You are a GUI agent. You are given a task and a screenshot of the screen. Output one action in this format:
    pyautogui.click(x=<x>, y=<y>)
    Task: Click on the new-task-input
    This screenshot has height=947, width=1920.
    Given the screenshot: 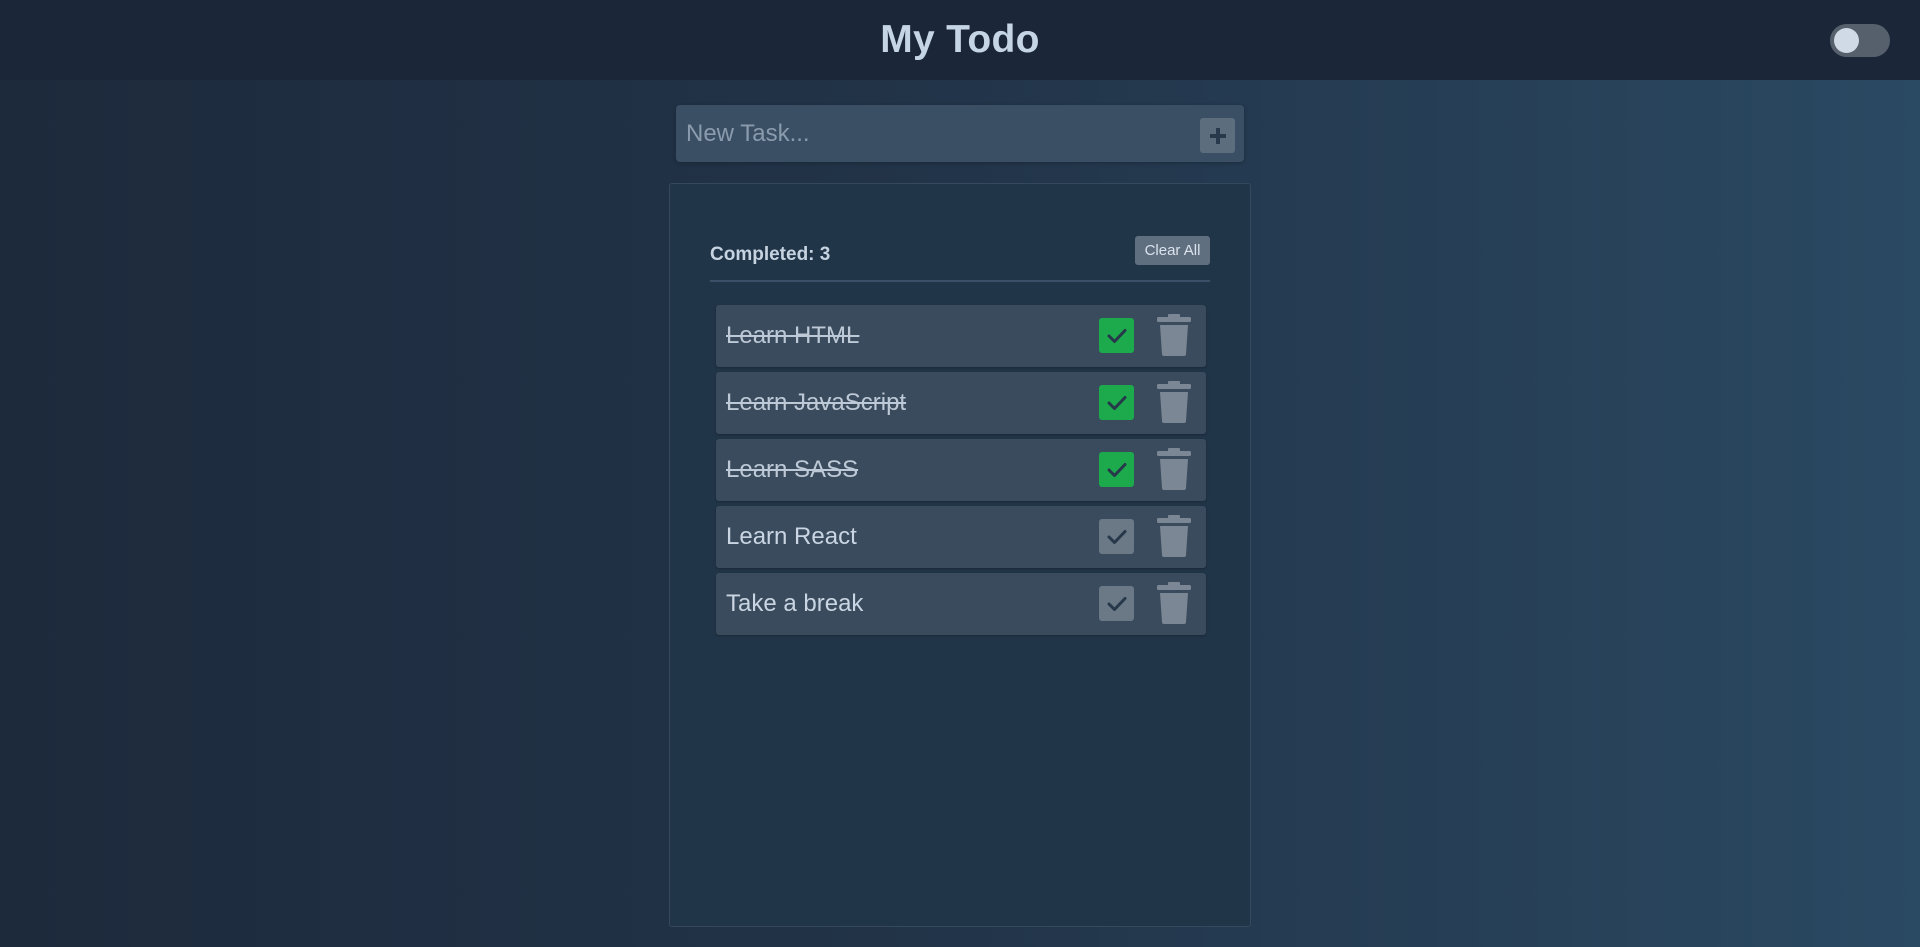 What is the action you would take?
    pyautogui.click(x=936, y=133)
    